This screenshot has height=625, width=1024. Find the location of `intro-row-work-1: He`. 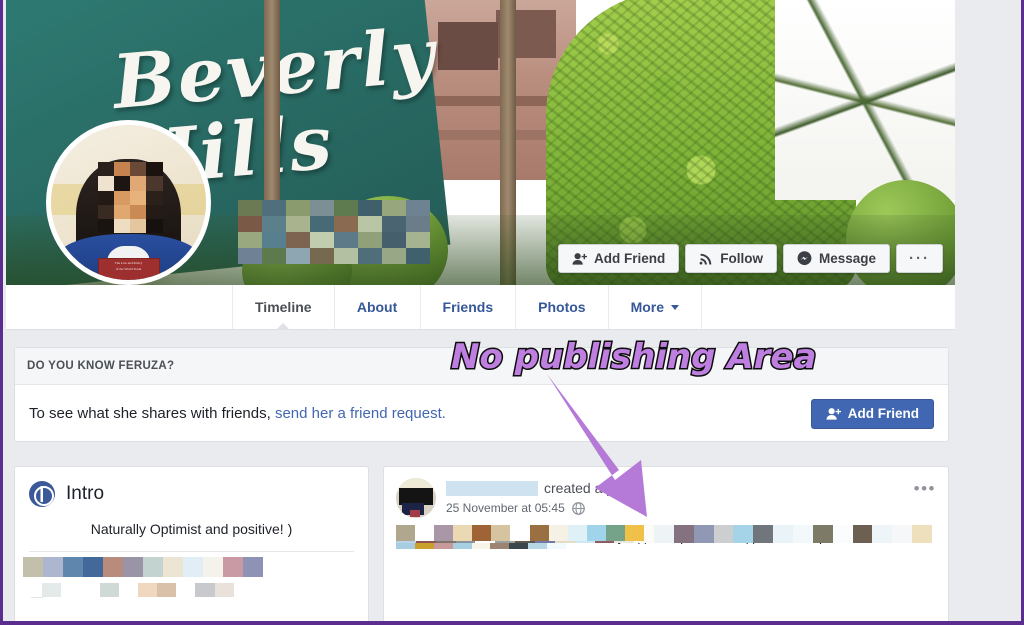

intro-row-work-1: He is located at coordinates (191, 564).